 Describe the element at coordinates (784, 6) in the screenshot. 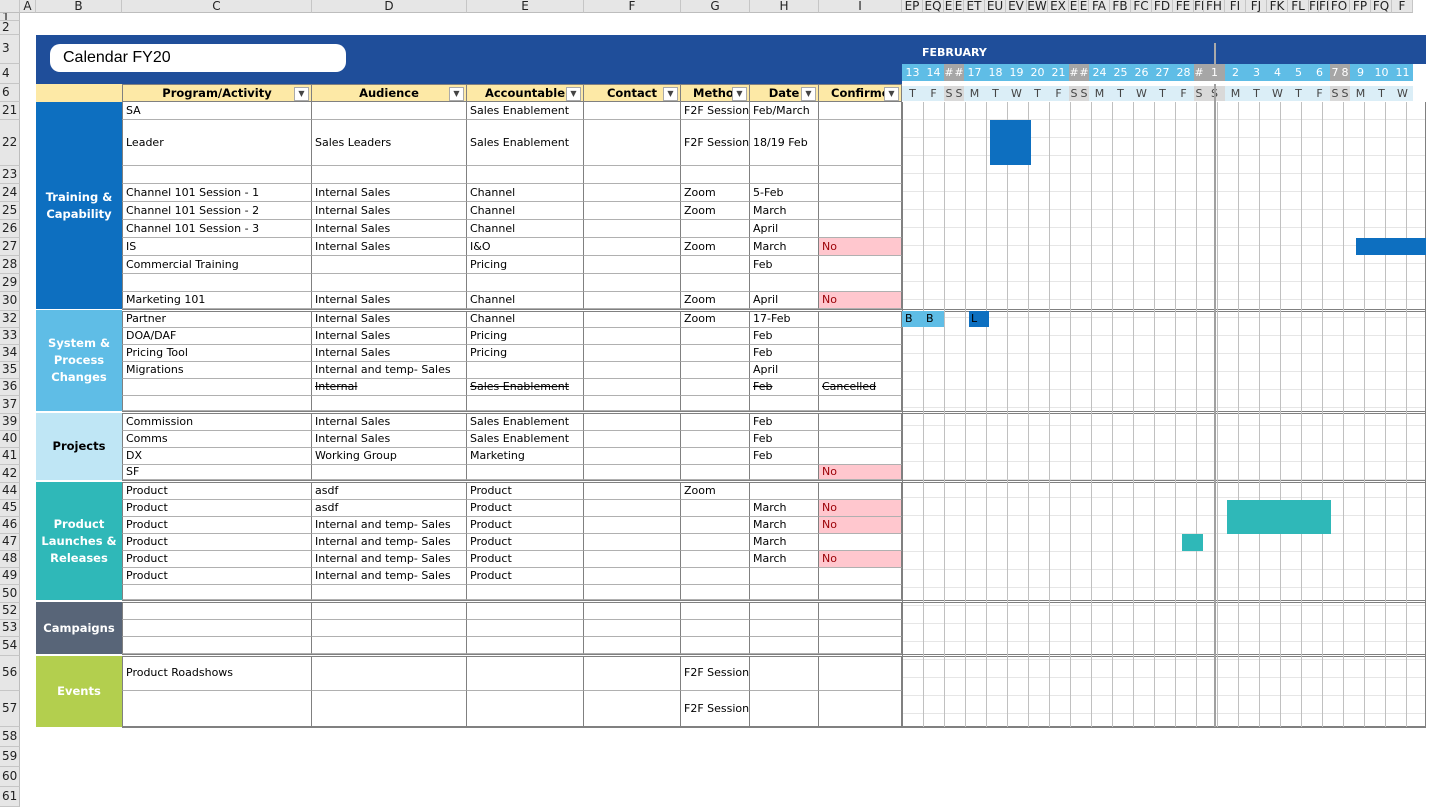

I see `column-header: H` at that location.